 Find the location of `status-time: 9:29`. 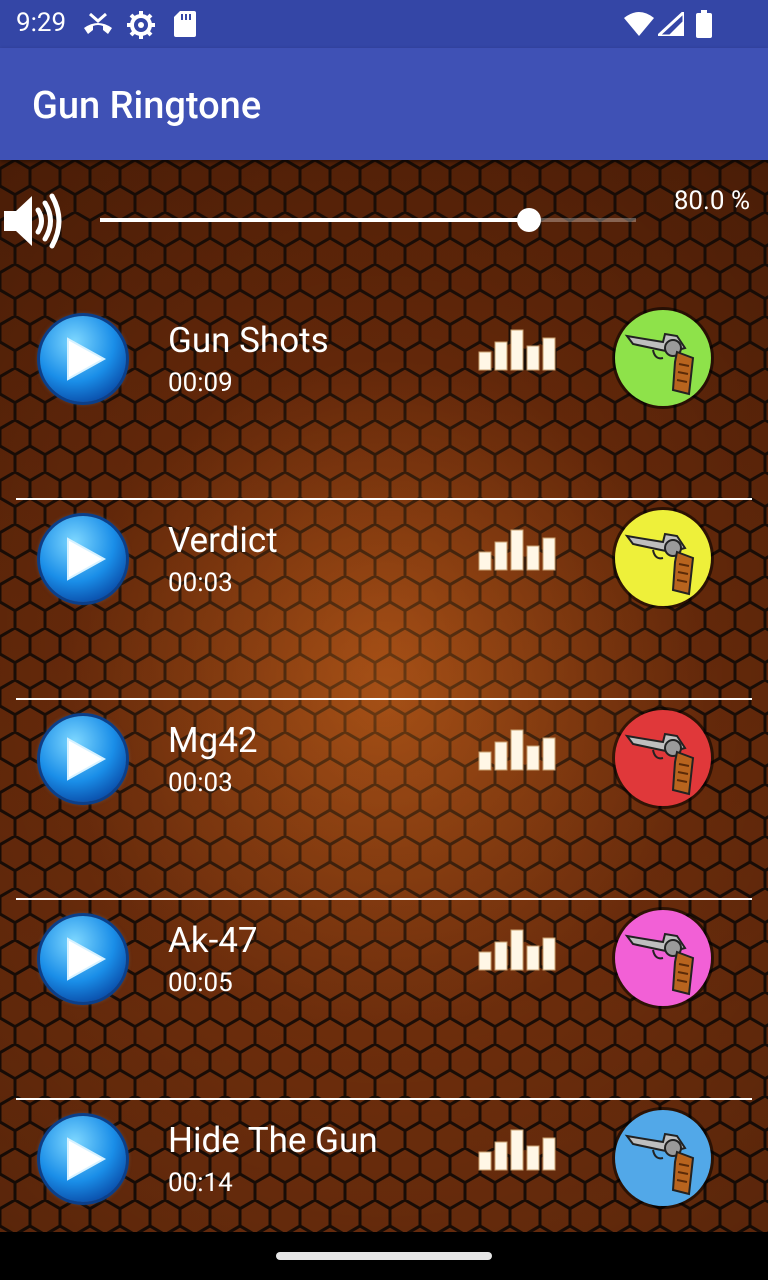

status-time: 9:29 is located at coordinates (41, 23).